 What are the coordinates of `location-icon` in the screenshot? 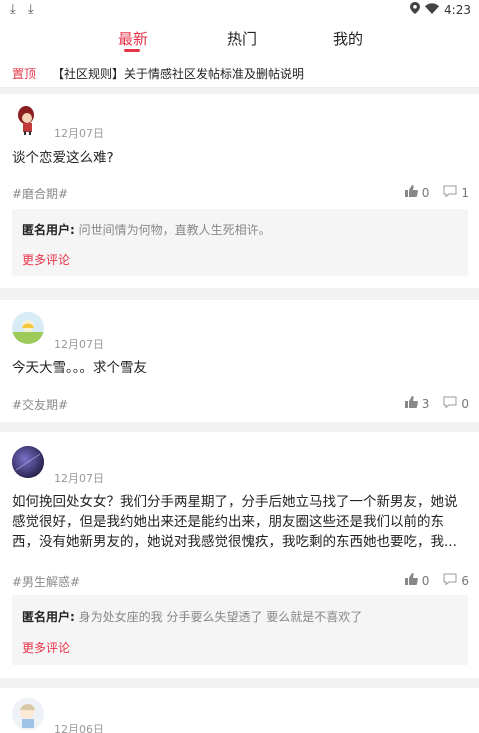 It's located at (415, 9).